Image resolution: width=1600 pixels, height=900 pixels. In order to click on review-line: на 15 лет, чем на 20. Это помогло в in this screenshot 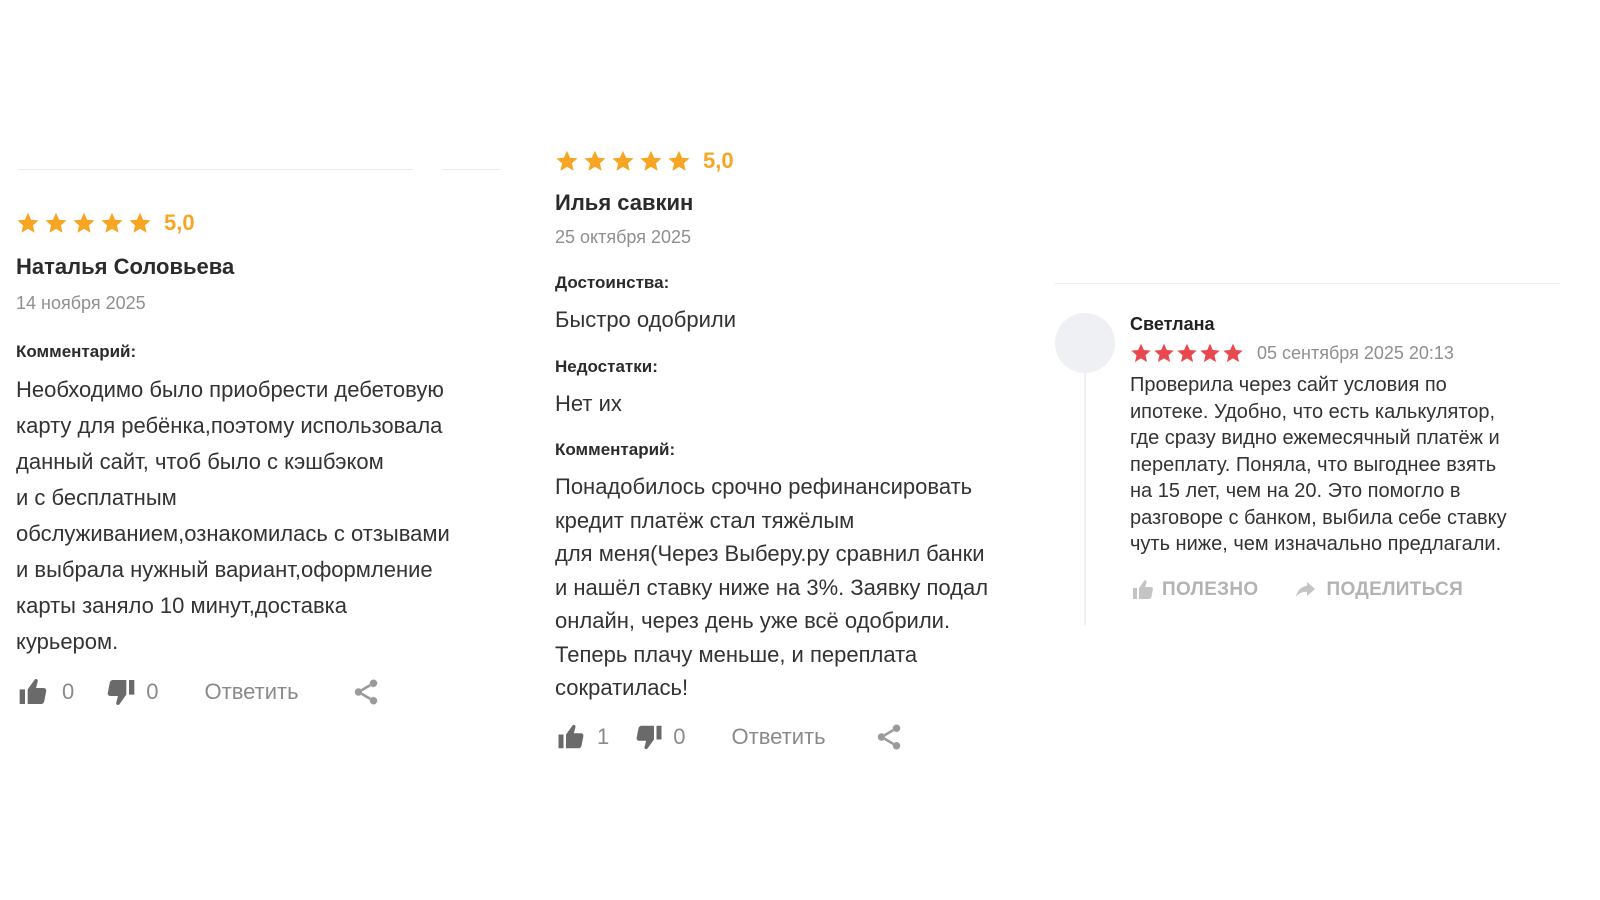, I will do `click(1295, 491)`.